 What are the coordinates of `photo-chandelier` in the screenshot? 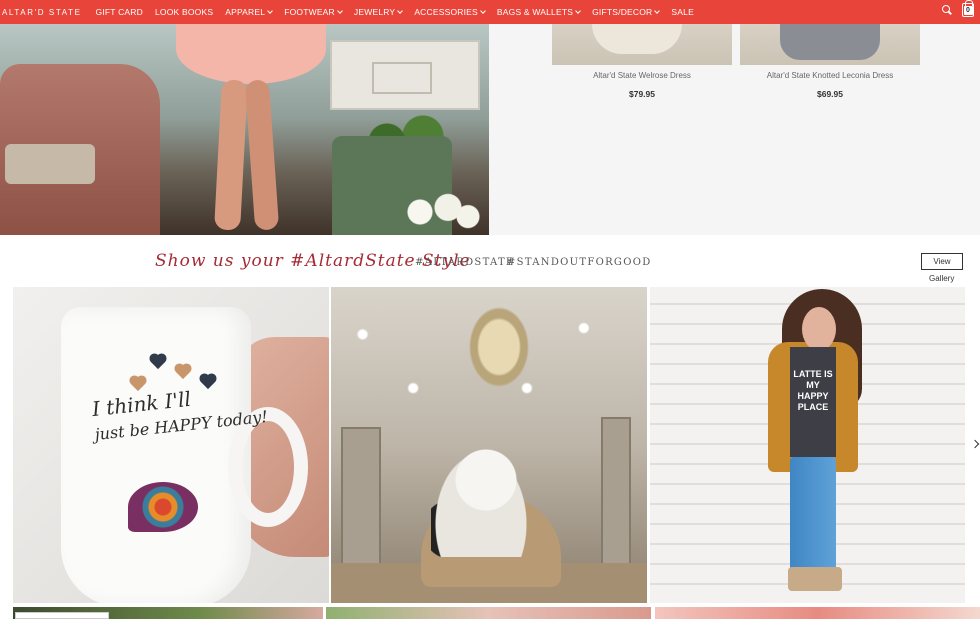 It's located at (499, 347).